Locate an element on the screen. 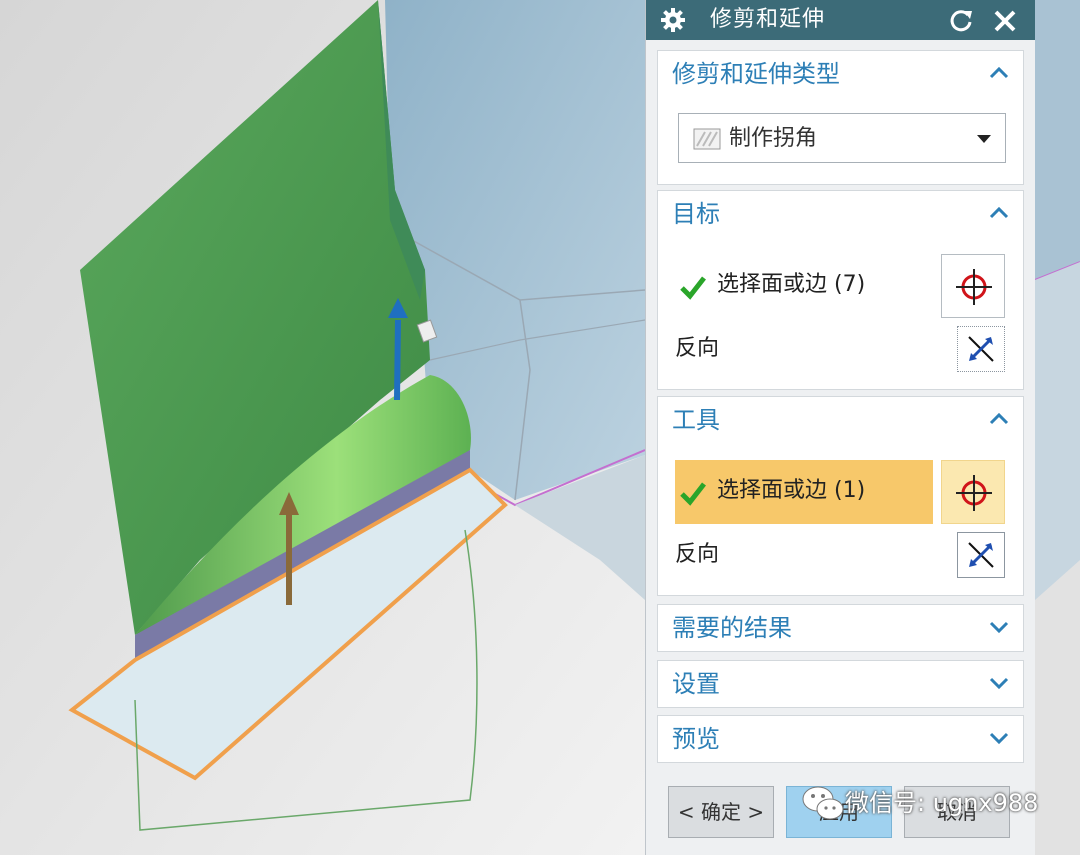  section-preview-title: 预览 is located at coordinates (696, 739).